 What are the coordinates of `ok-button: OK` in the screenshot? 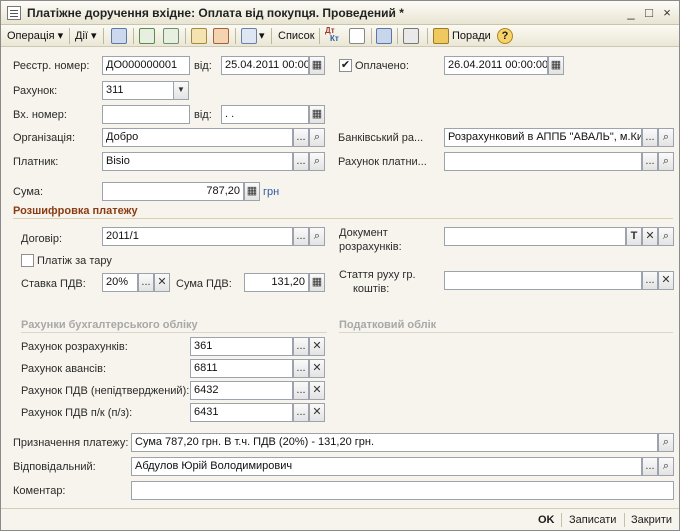 It's located at (546, 520).